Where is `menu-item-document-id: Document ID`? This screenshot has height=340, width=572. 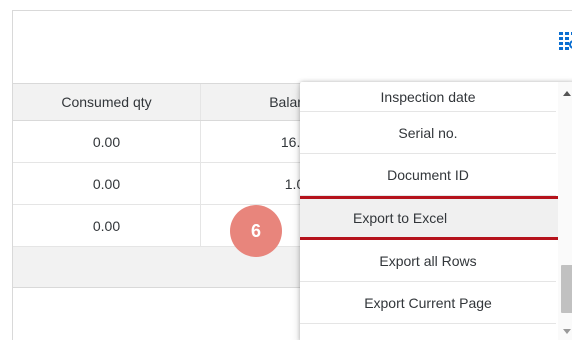
menu-item-document-id: Document ID is located at coordinates (428, 175).